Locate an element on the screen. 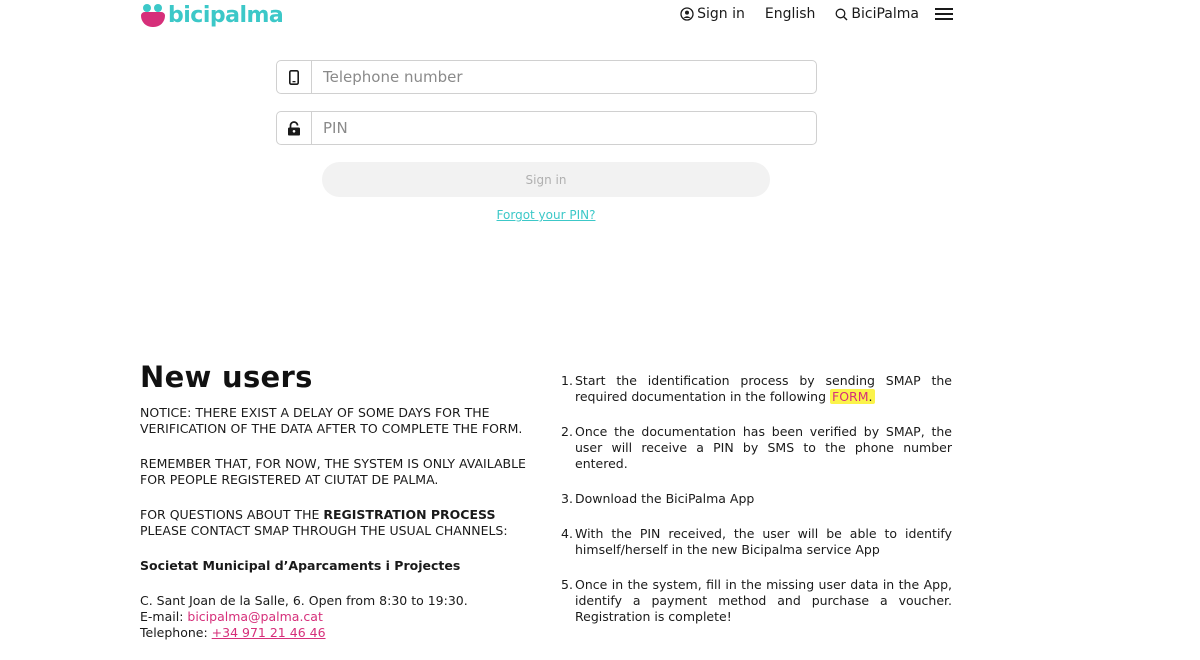  email-link: bicipalma@palma.cat is located at coordinates (254, 616).